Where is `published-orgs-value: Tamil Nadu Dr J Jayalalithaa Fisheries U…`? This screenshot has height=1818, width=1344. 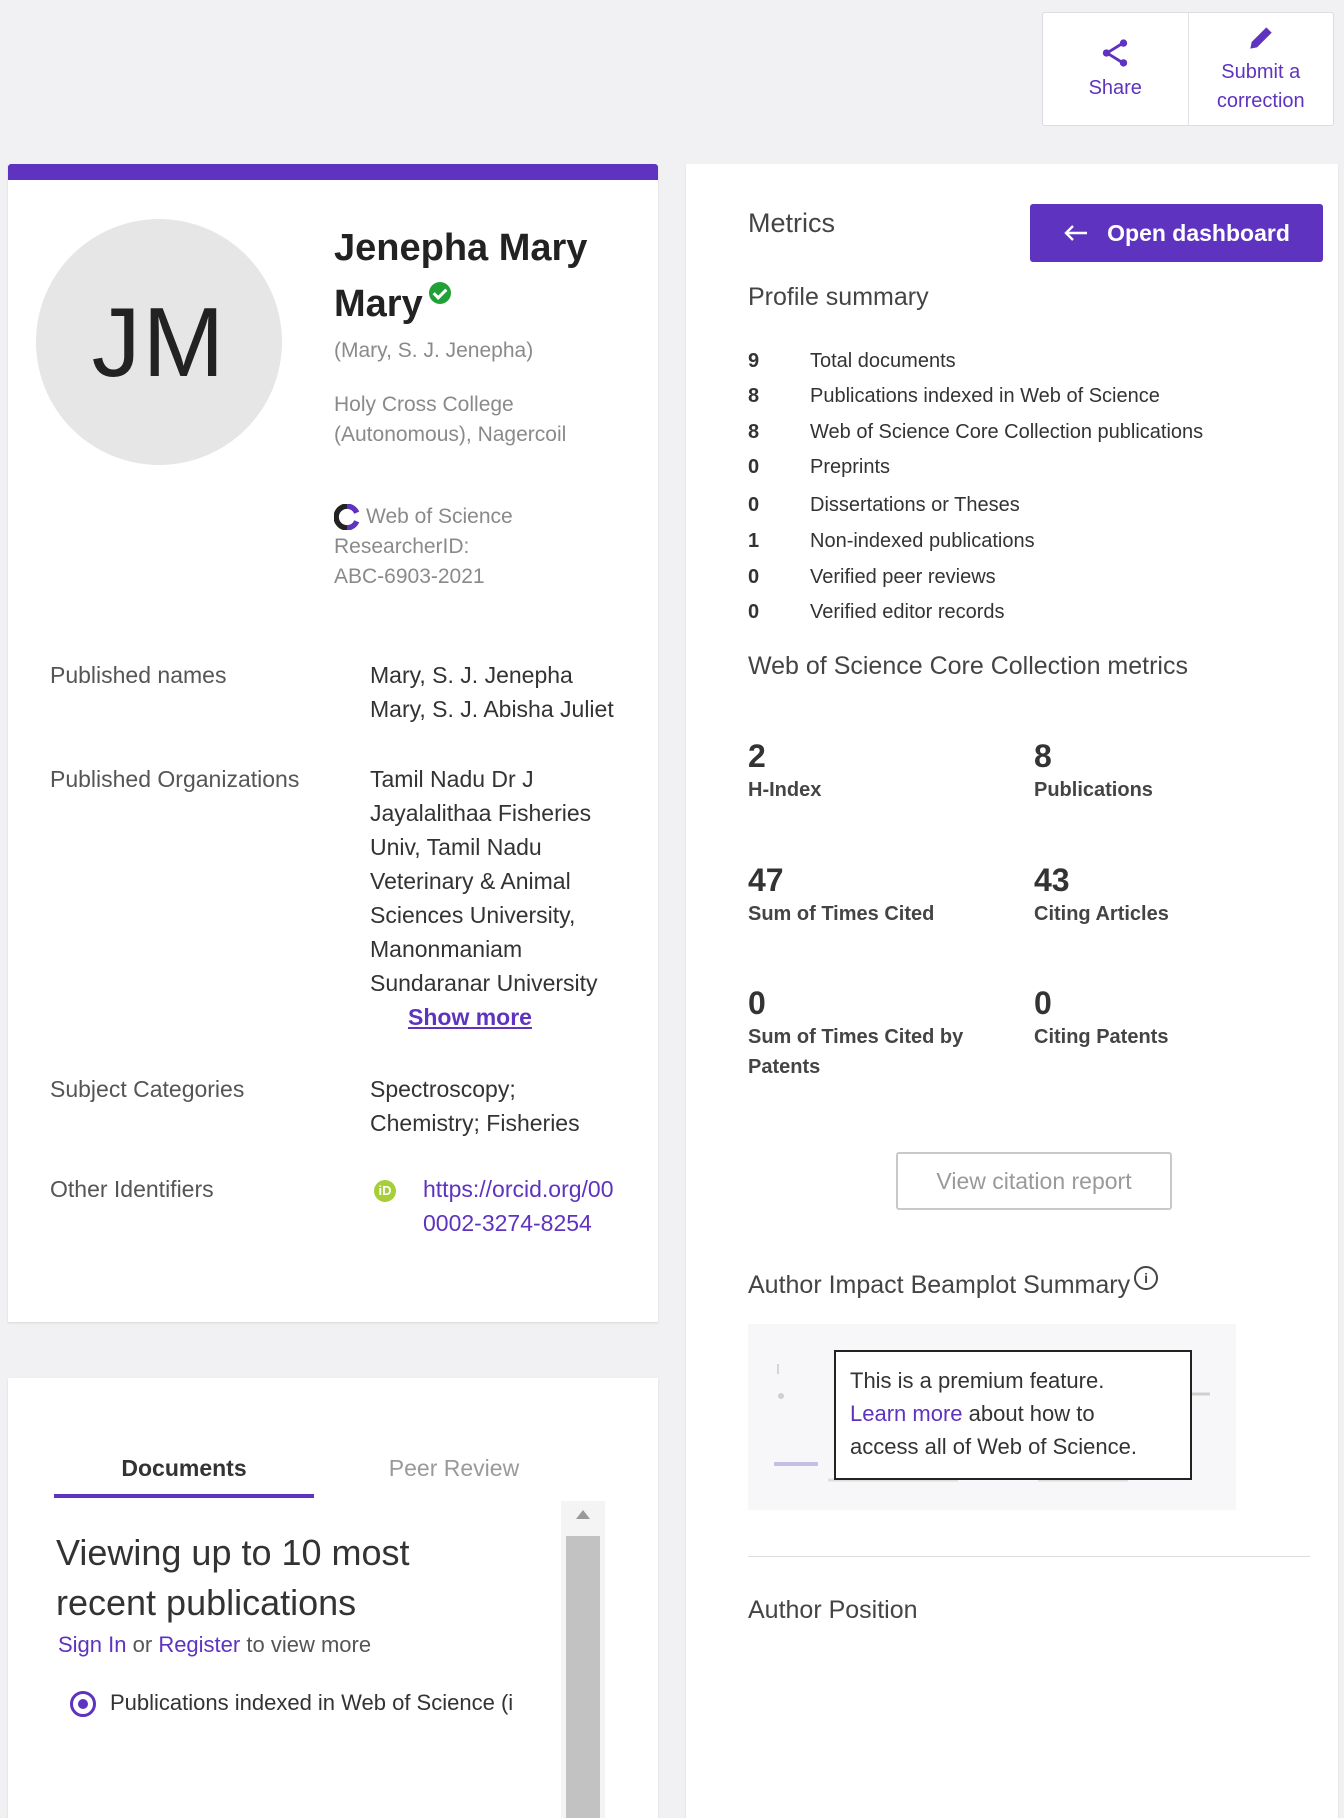
published-orgs-value: Tamil Nadu Dr J Jayalalithaa Fisheries U… is located at coordinates (484, 898).